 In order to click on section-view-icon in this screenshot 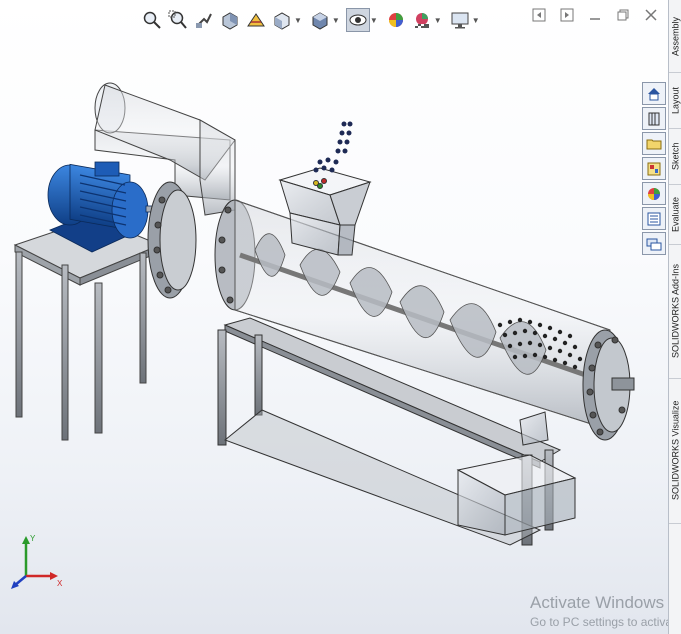, I will do `click(230, 20)`.